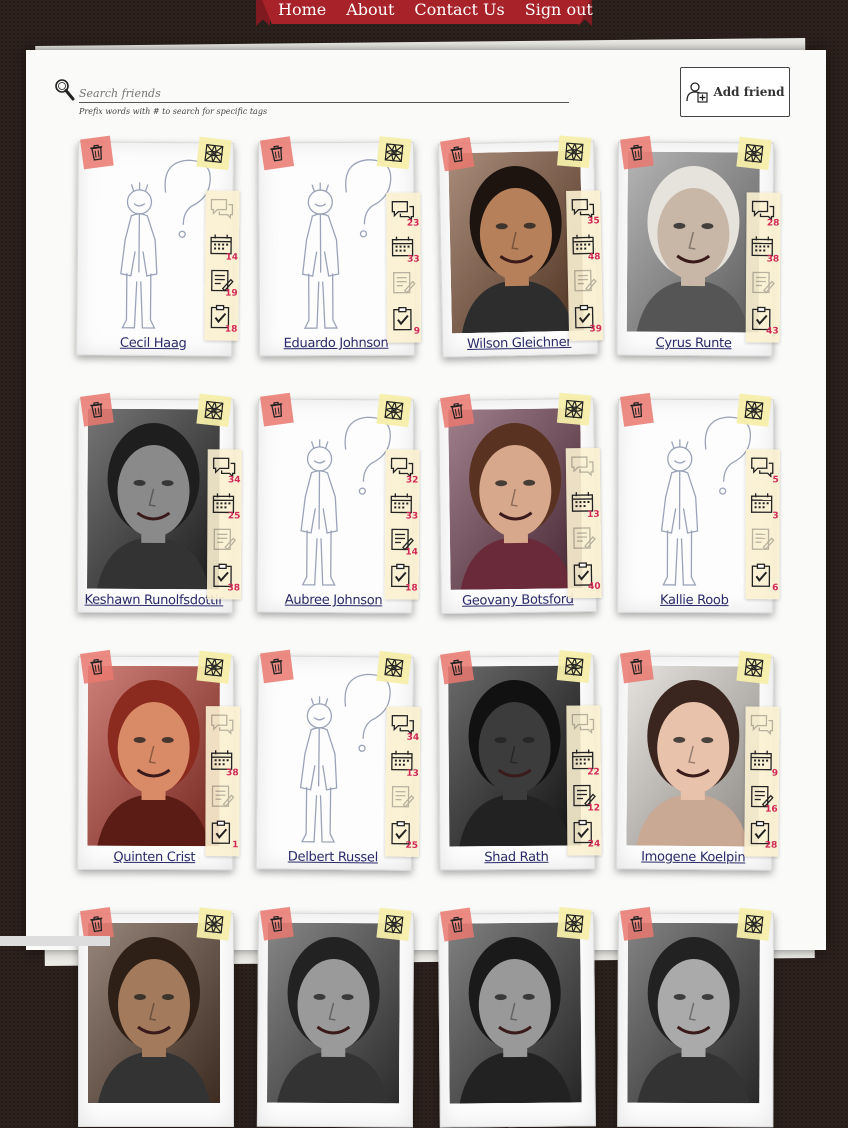 Image resolution: width=848 pixels, height=1128 pixels. What do you see at coordinates (404, 322) in the screenshot?
I see `stat-tasks: 9` at bounding box center [404, 322].